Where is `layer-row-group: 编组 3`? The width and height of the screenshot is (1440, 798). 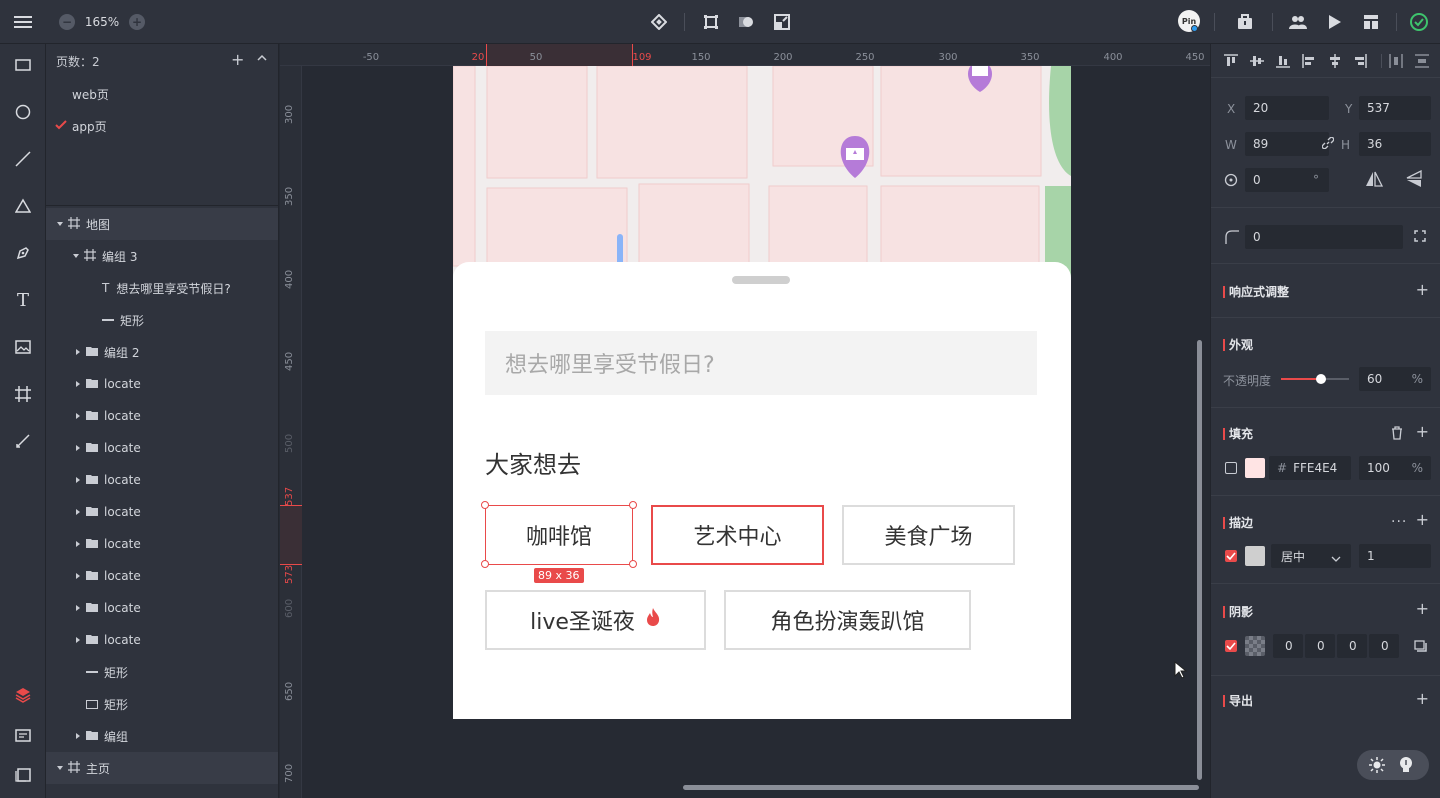 layer-row-group: 编组 3 is located at coordinates (162, 256).